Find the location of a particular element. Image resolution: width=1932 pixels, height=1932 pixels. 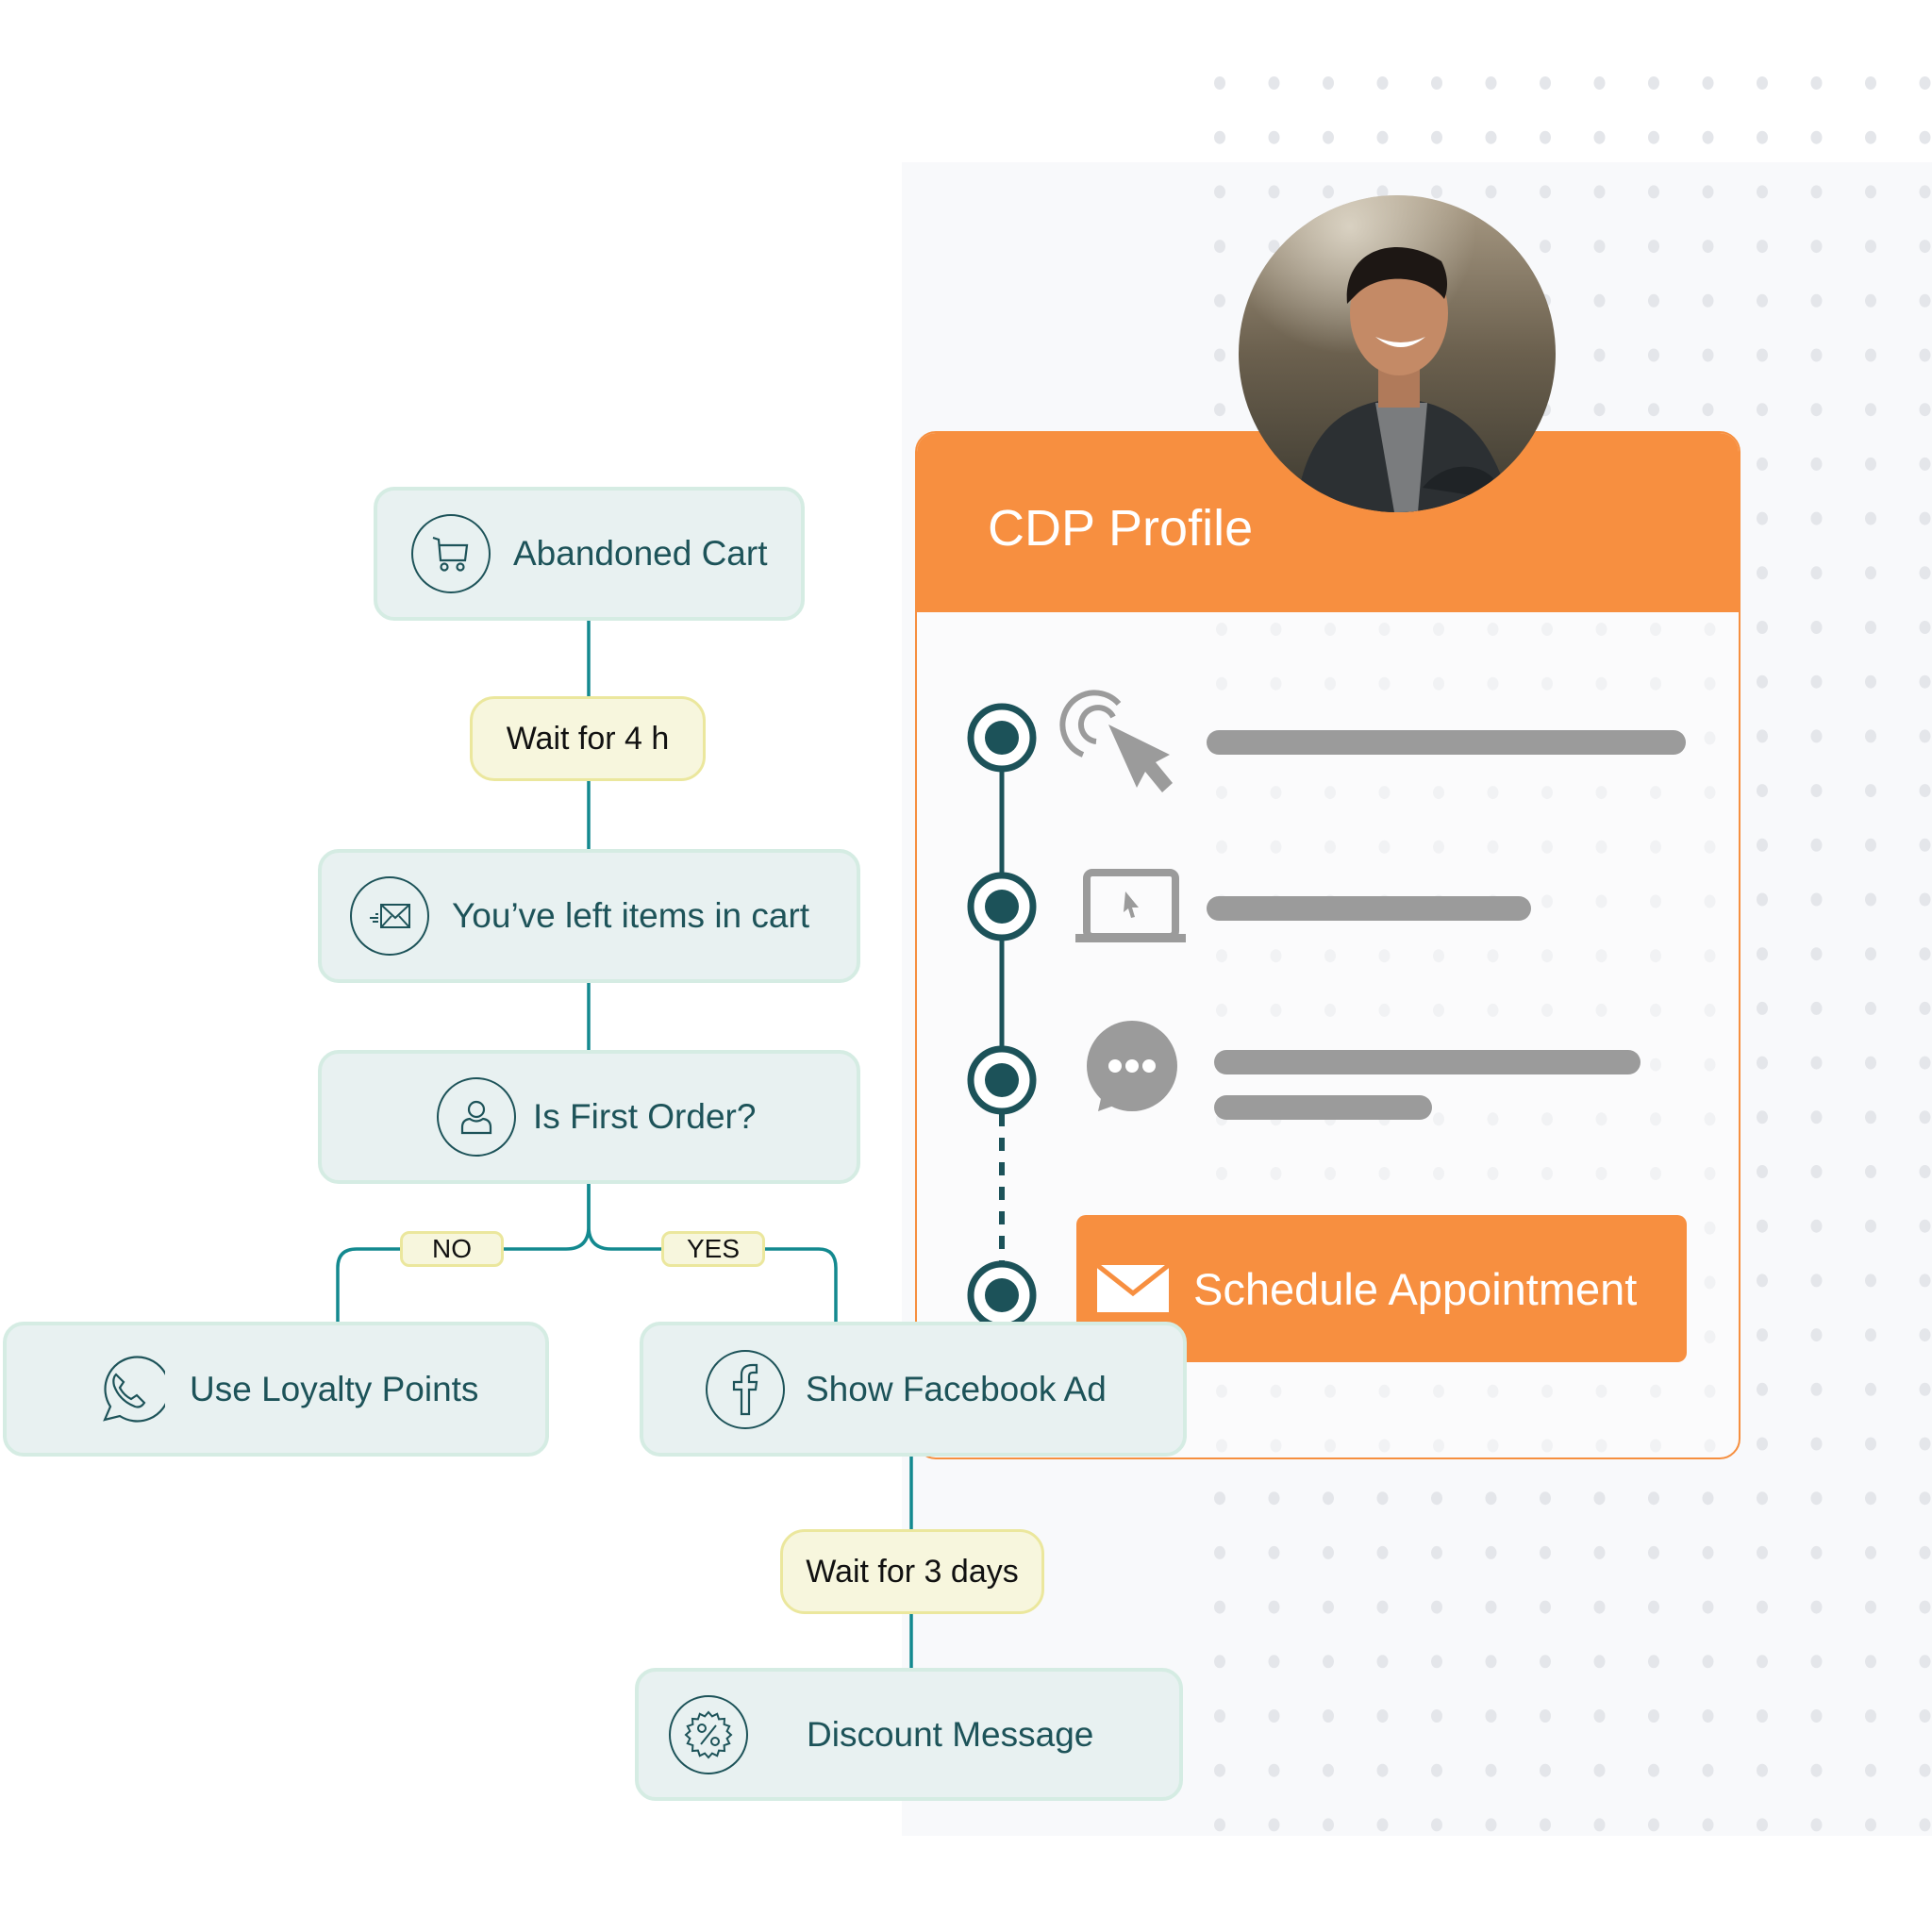

node-use-loyalty-points: Use Loyalty Points is located at coordinates (276, 1390).